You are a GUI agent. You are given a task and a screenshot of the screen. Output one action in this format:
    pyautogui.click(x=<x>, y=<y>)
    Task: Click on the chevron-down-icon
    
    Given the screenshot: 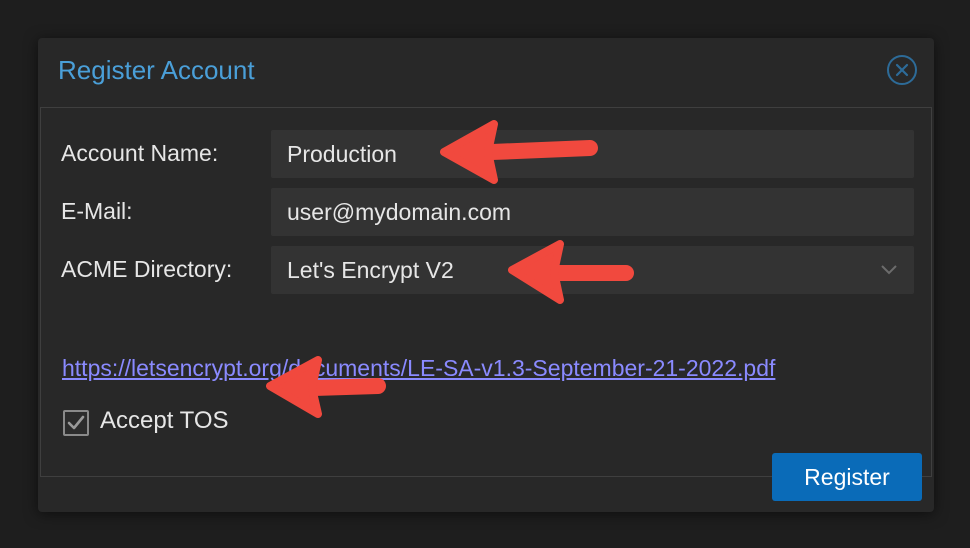 What is the action you would take?
    pyautogui.click(x=889, y=269)
    